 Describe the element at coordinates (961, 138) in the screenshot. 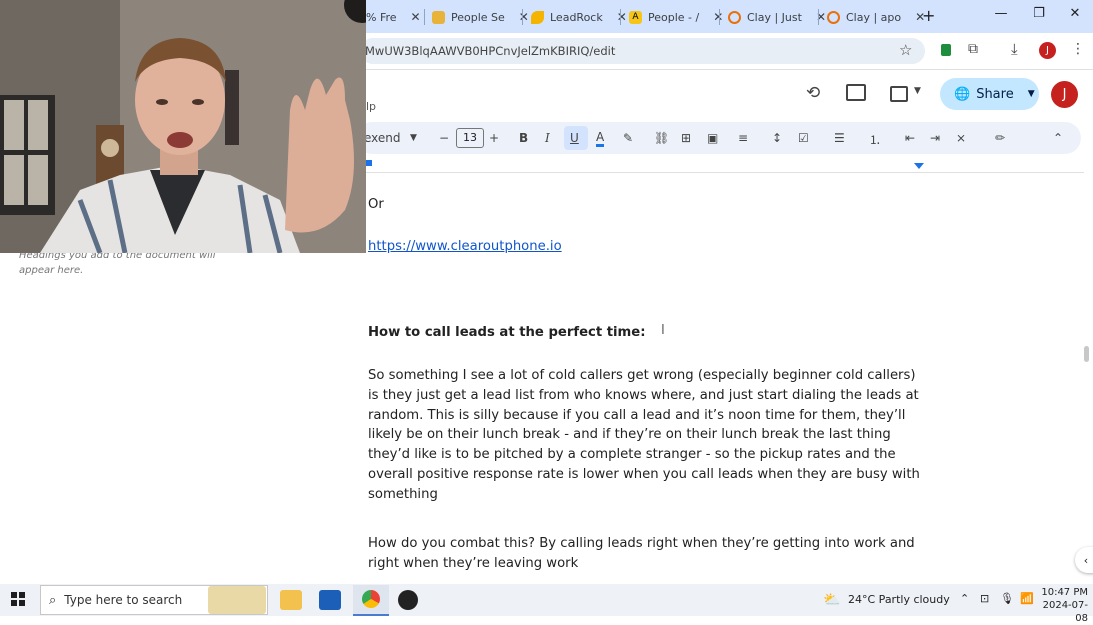

I see `clear-formatting-icon: ⨯` at that location.